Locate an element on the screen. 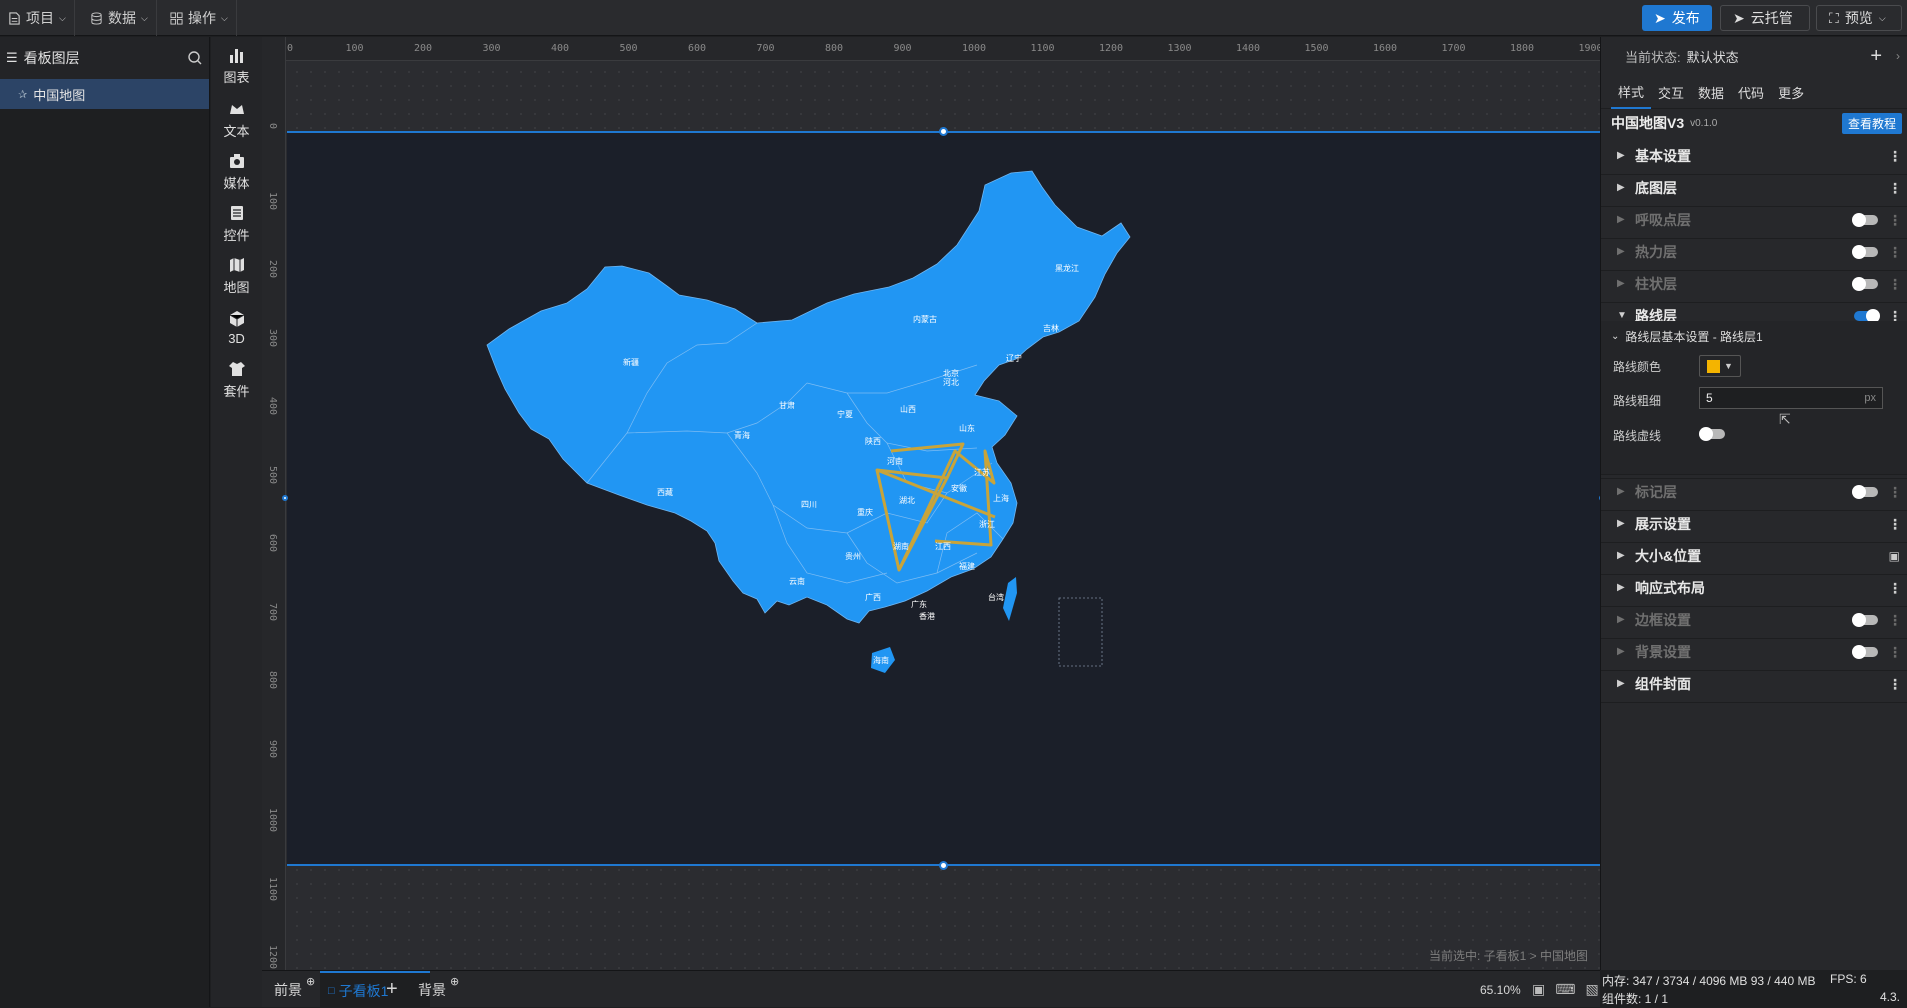 The height and width of the screenshot is (1008, 1907). section-title: 响应式布局 is located at coordinates (1670, 587).